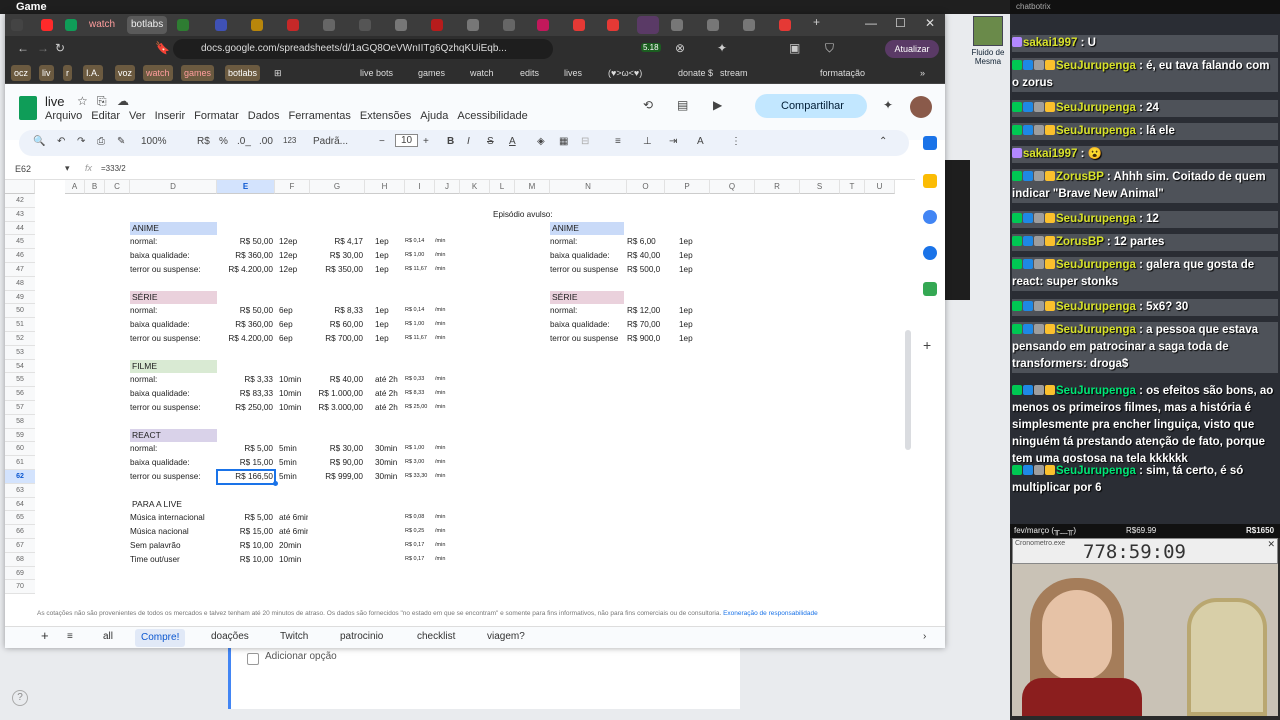  What do you see at coordinates (407, 140) in the screenshot?
I see `font-size-input: 10` at bounding box center [407, 140].